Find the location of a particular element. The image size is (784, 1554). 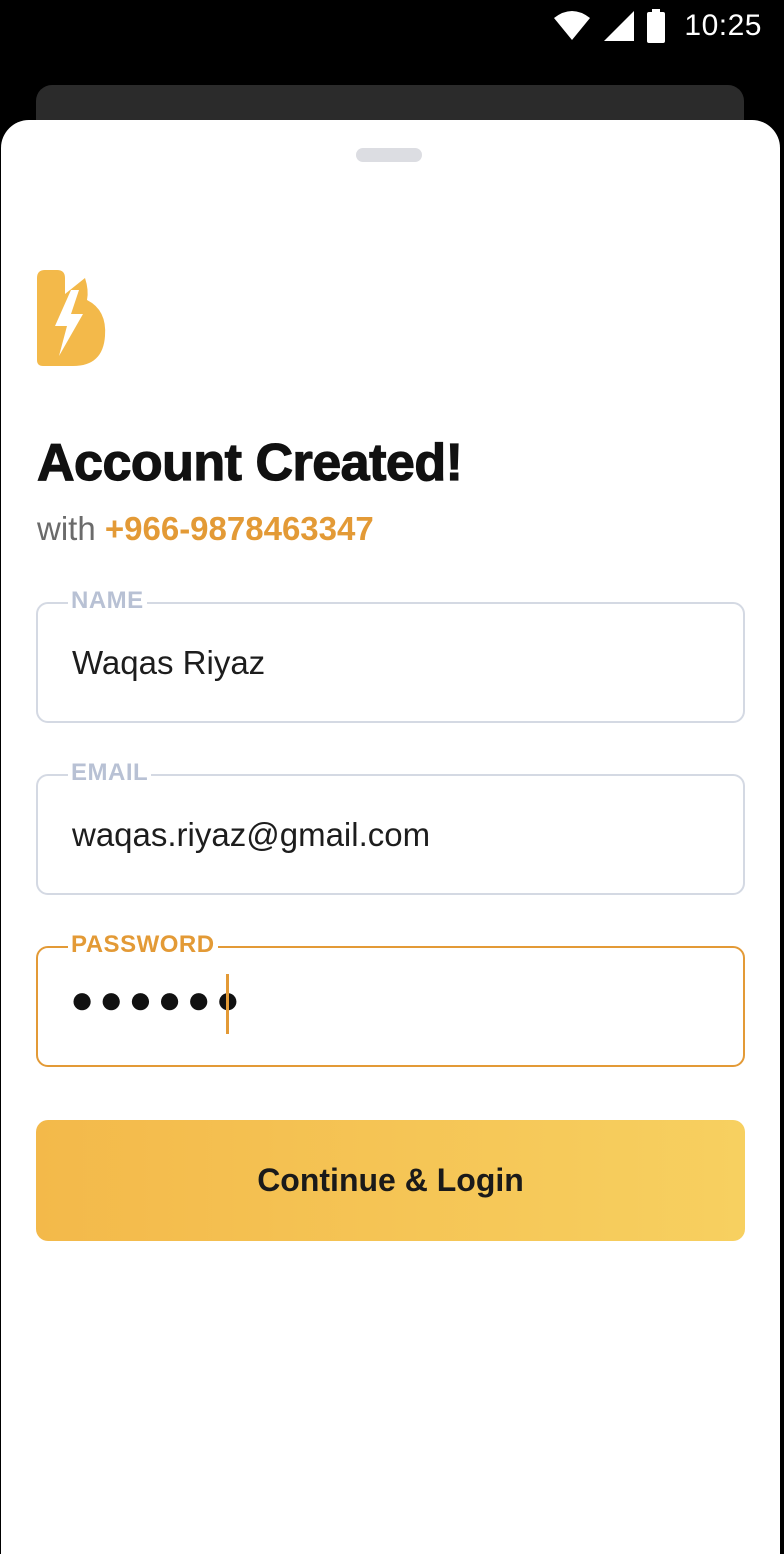

status-bar: 10:25 is located at coordinates (392, 26).